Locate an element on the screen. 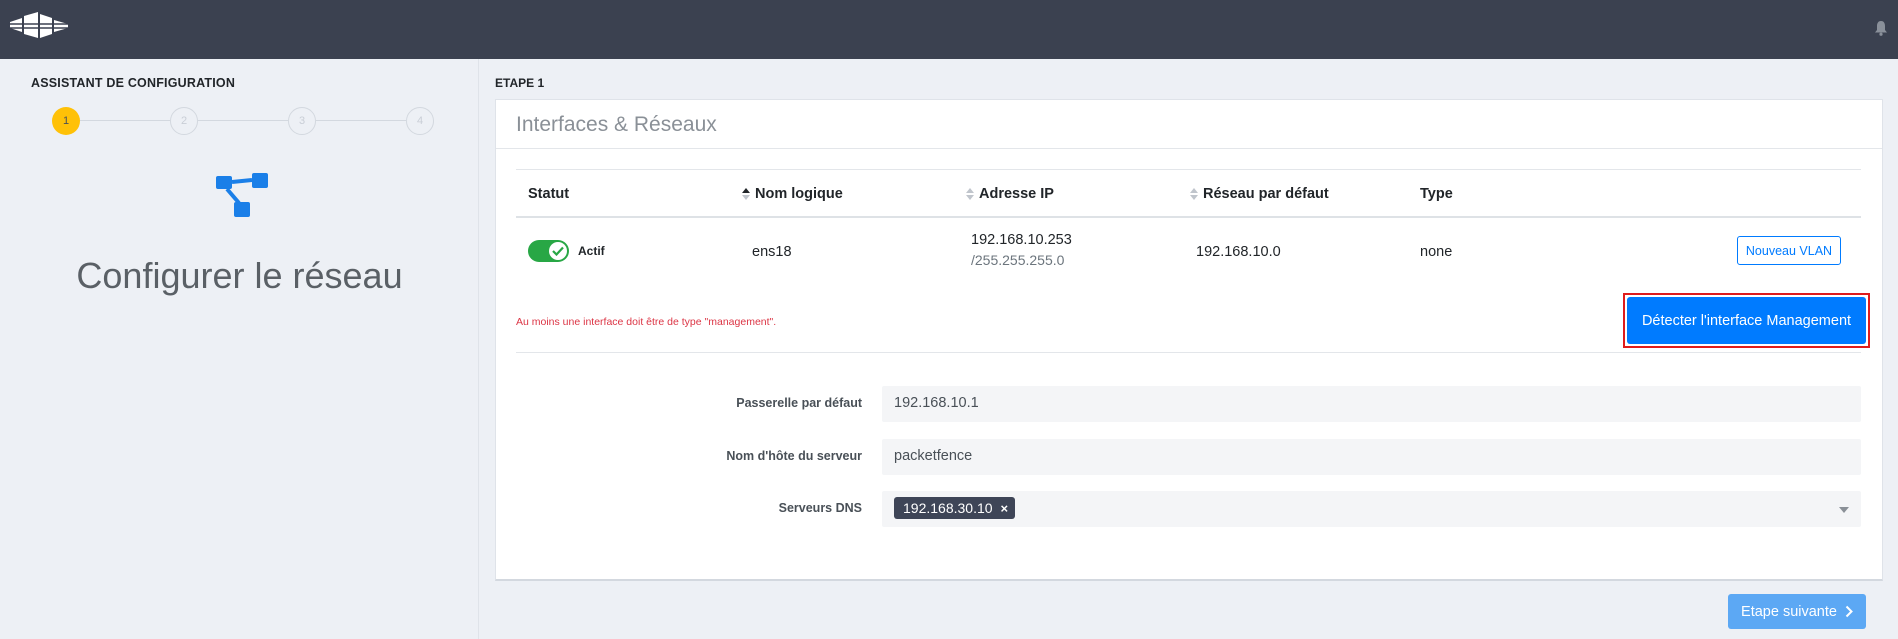  step-4: 4 is located at coordinates (420, 121).